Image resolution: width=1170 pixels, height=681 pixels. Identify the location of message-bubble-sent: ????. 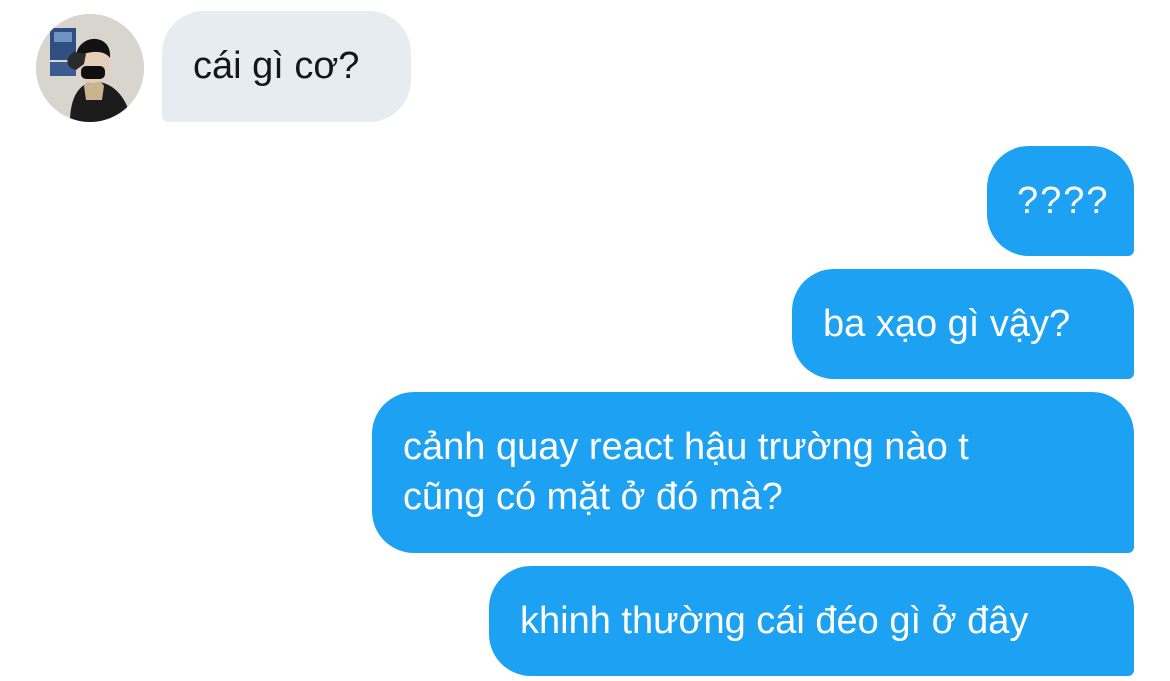
(1060, 201).